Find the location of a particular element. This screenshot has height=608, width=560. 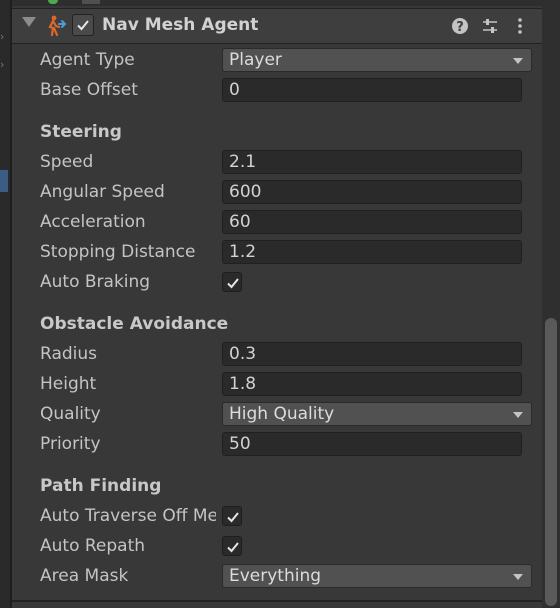

auto-traverse-checkbox is located at coordinates (232, 516).